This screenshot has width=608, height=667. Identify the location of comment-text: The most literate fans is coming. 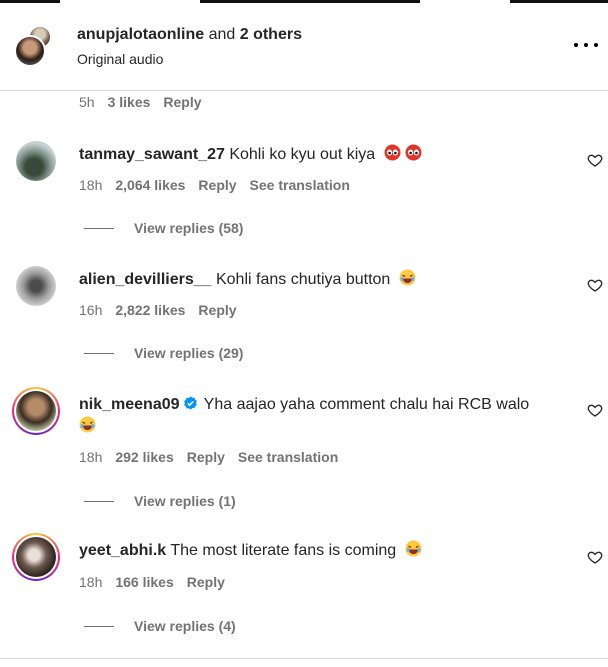
(283, 550).